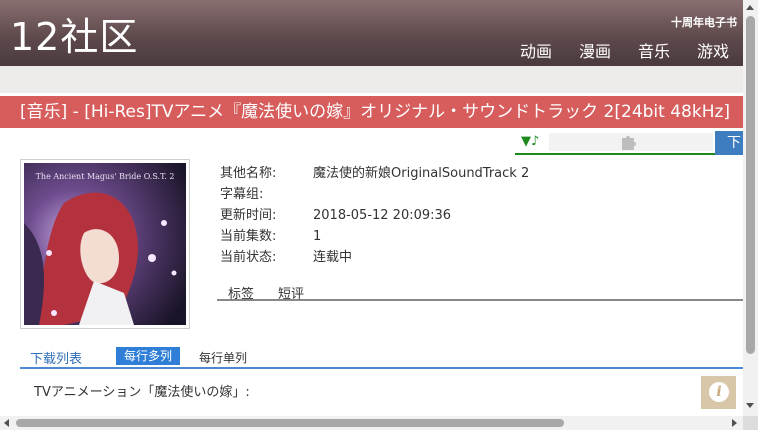  What do you see at coordinates (382, 215) in the screenshot?
I see `info-value: 2018-05-12 20:09:36` at bounding box center [382, 215].